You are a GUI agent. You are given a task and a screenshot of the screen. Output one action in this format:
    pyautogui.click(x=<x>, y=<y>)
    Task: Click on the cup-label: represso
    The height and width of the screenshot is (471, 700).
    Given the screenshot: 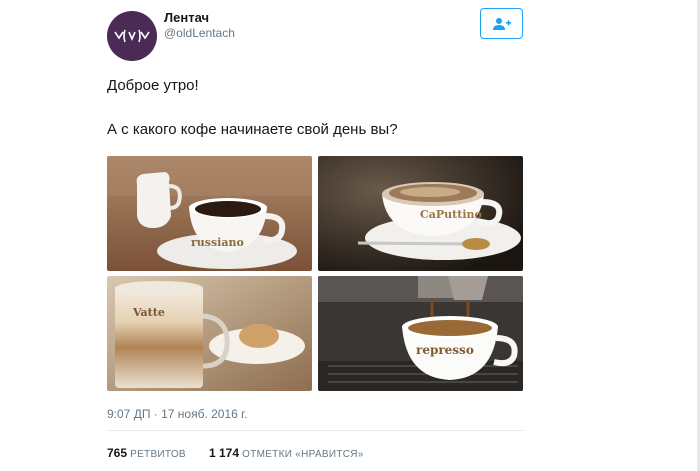 What is the action you would take?
    pyautogui.click(x=445, y=350)
    